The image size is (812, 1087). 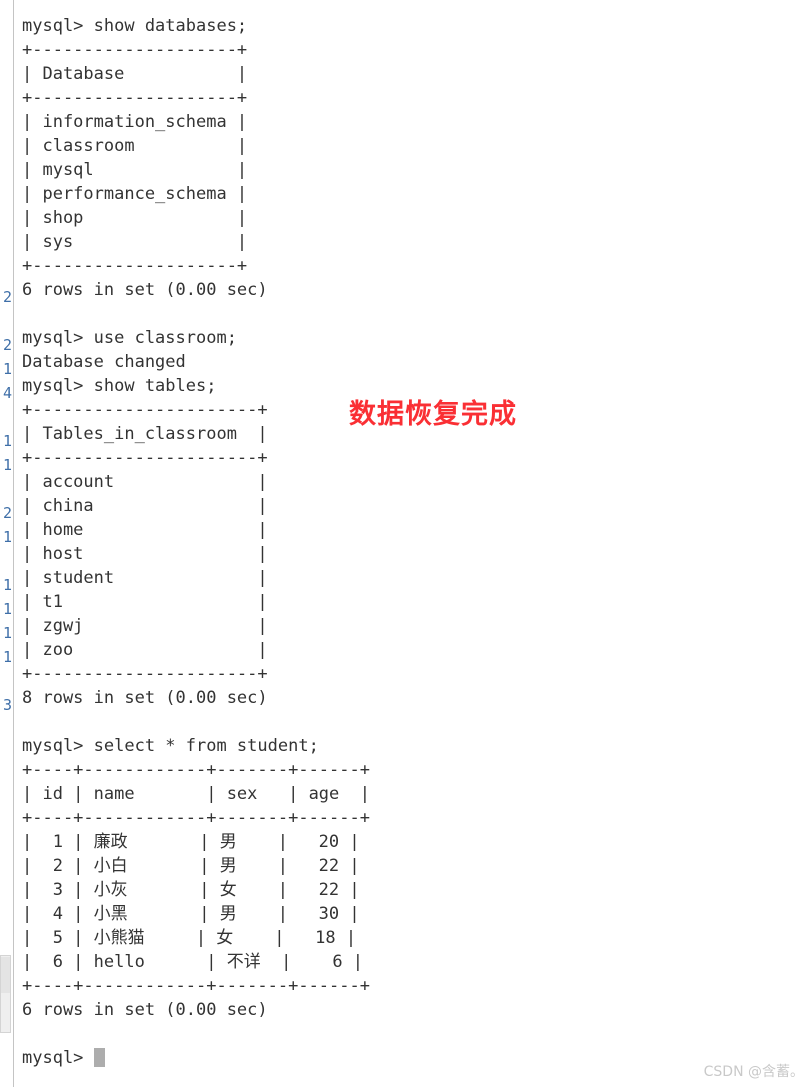 What do you see at coordinates (433, 414) in the screenshot?
I see `annotation-data-recovery-complete: 数据恢复完成` at bounding box center [433, 414].